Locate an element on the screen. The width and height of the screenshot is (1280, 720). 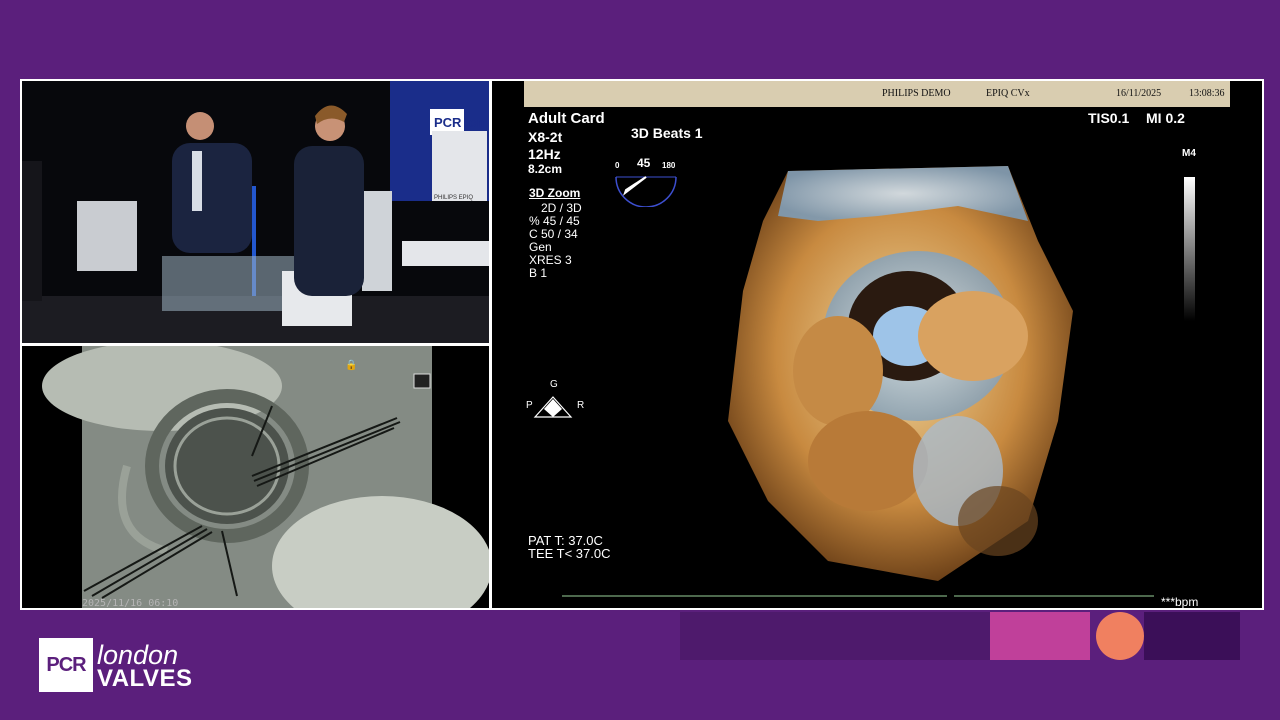
presenter-left-head is located at coordinates (200, 126).